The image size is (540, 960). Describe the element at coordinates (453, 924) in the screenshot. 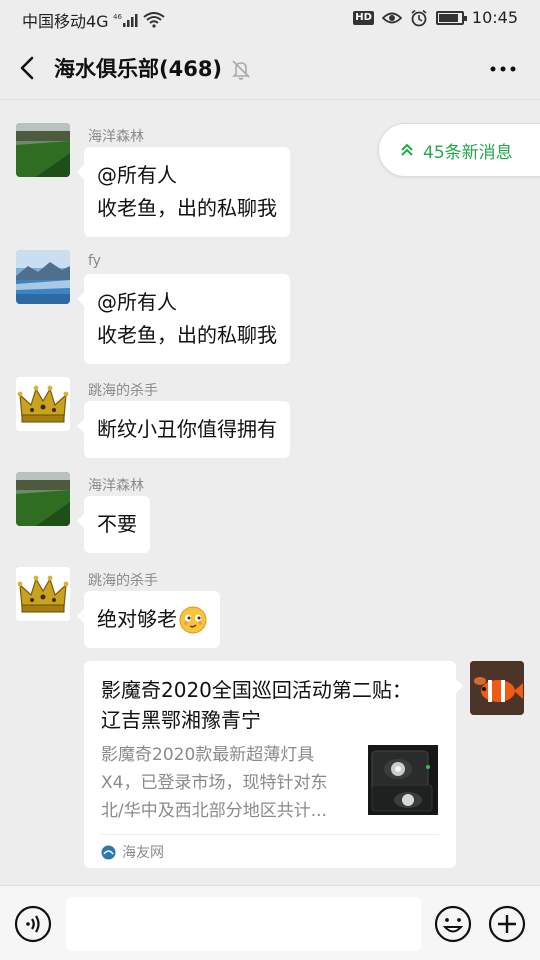

I see `emoji-icon` at that location.